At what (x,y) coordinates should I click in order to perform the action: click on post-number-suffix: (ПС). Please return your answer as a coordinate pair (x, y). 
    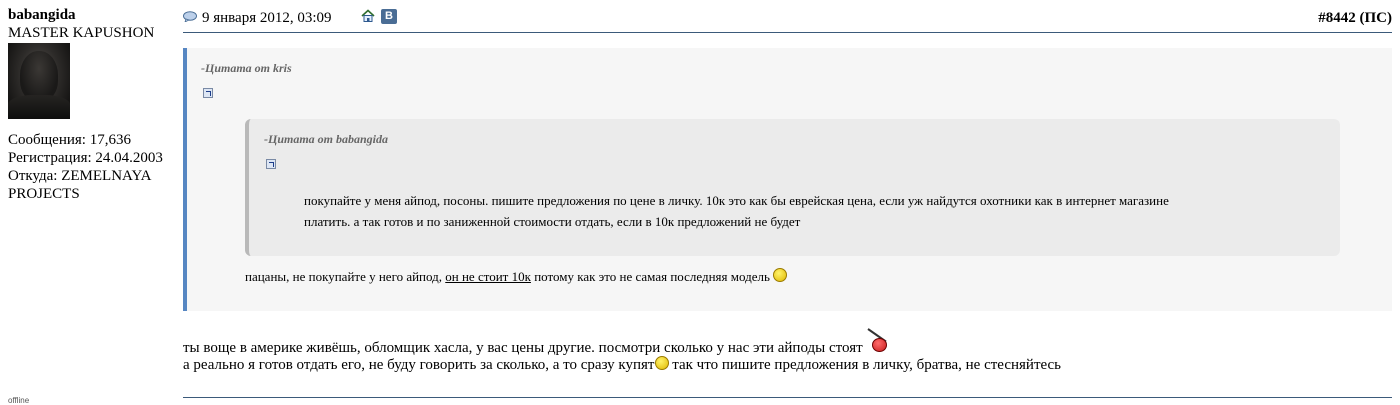
    Looking at the image, I should click on (1374, 18).